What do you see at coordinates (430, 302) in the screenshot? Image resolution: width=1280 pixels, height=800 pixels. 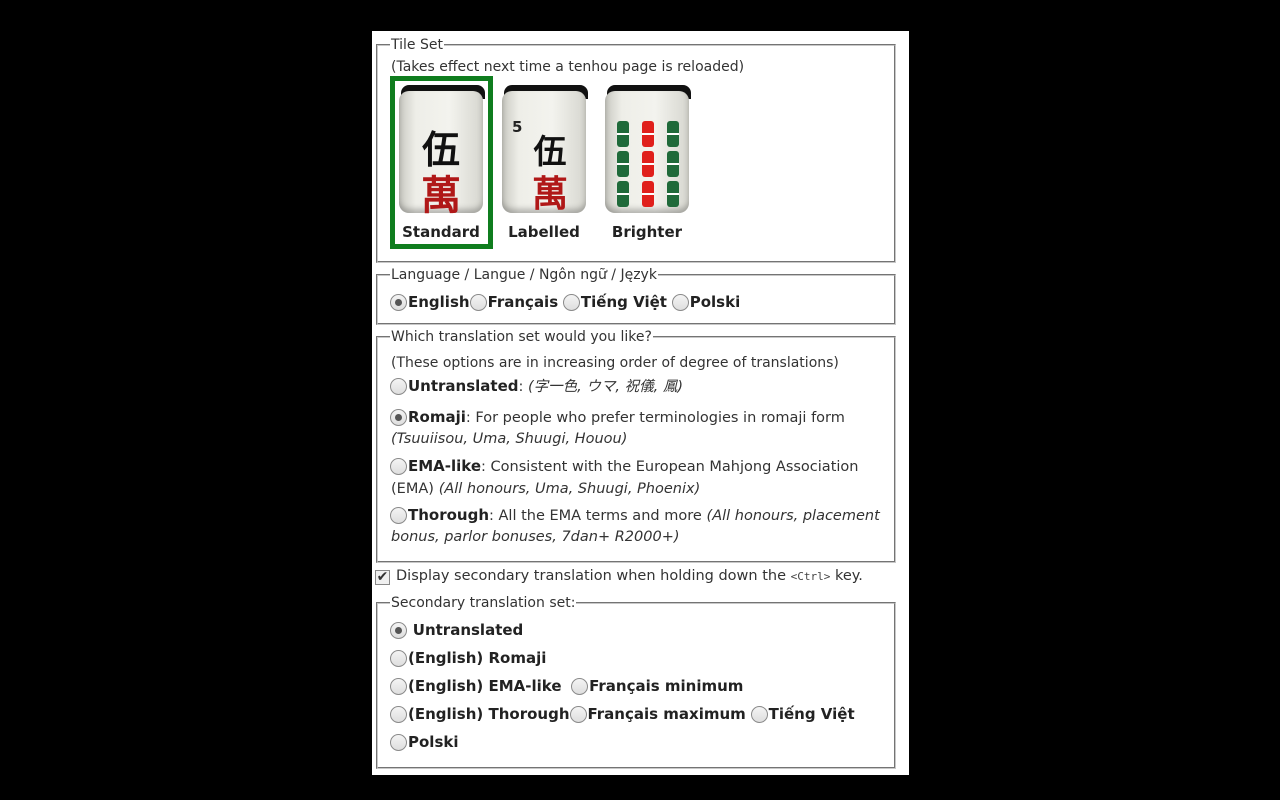 I see `language-option-english: English` at bounding box center [430, 302].